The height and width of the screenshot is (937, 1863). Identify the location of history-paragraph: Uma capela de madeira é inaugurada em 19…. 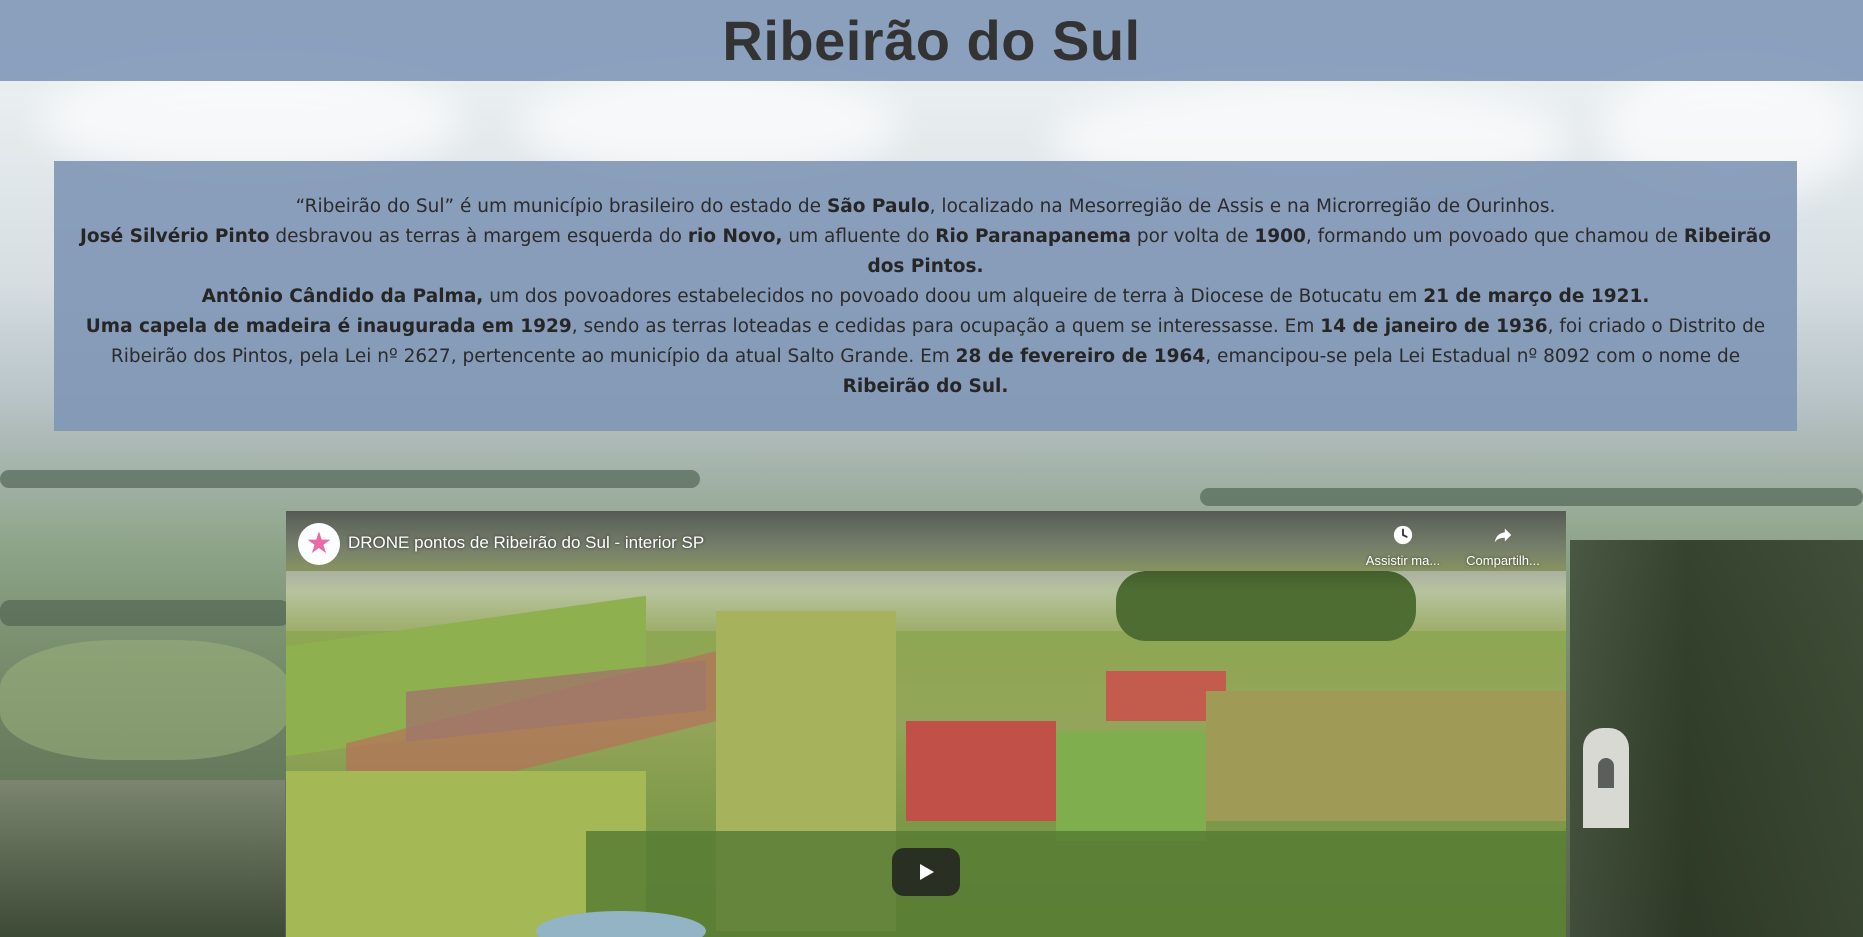
(925, 357).